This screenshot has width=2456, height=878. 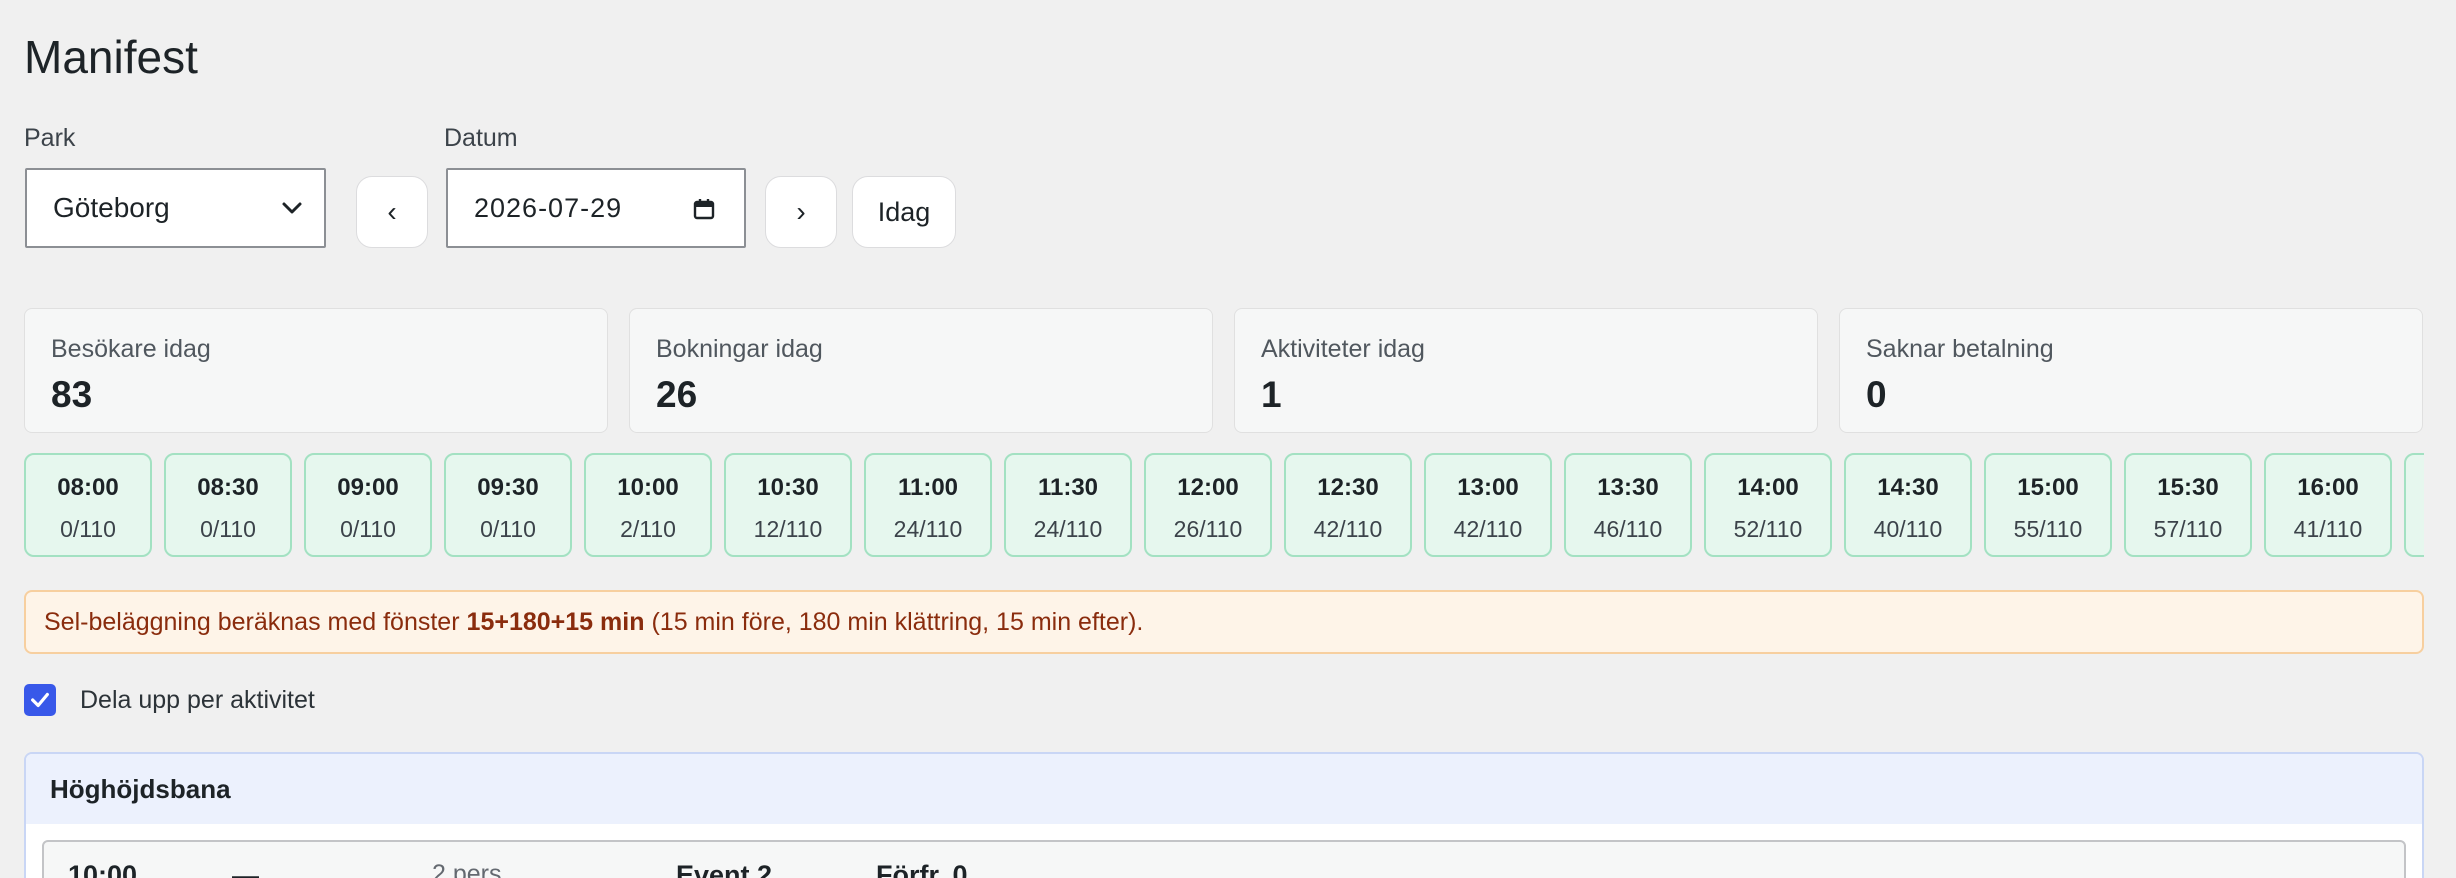 I want to click on time-slot: 13:00 42/110, so click(x=1488, y=505).